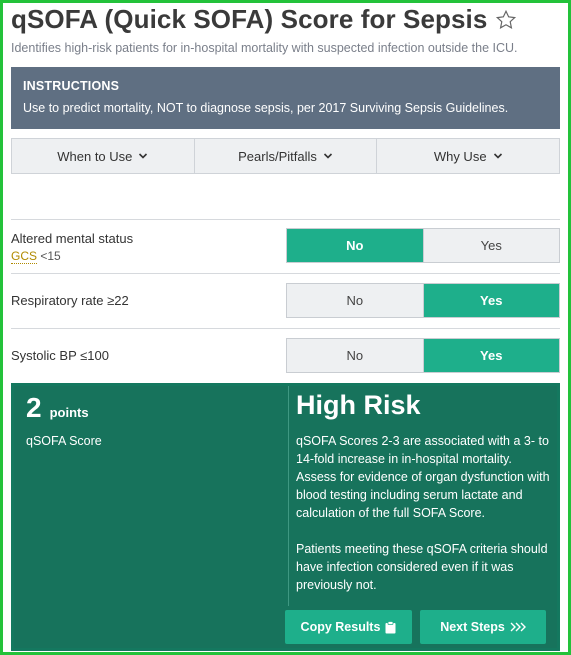 The width and height of the screenshot is (571, 655). What do you see at coordinates (518, 627) in the screenshot?
I see `triple-chevron-right-icon` at bounding box center [518, 627].